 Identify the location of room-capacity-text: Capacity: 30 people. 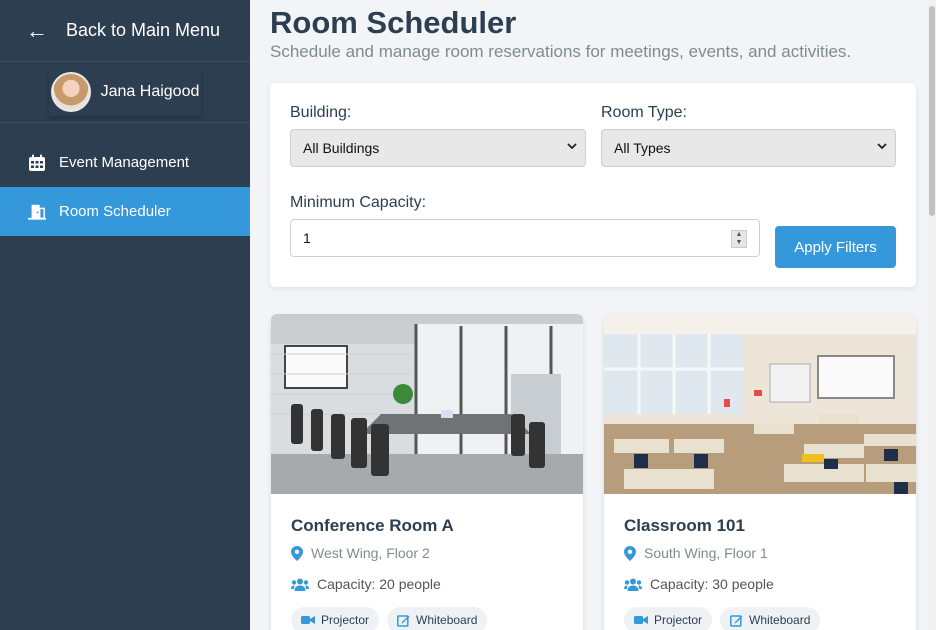
(712, 584).